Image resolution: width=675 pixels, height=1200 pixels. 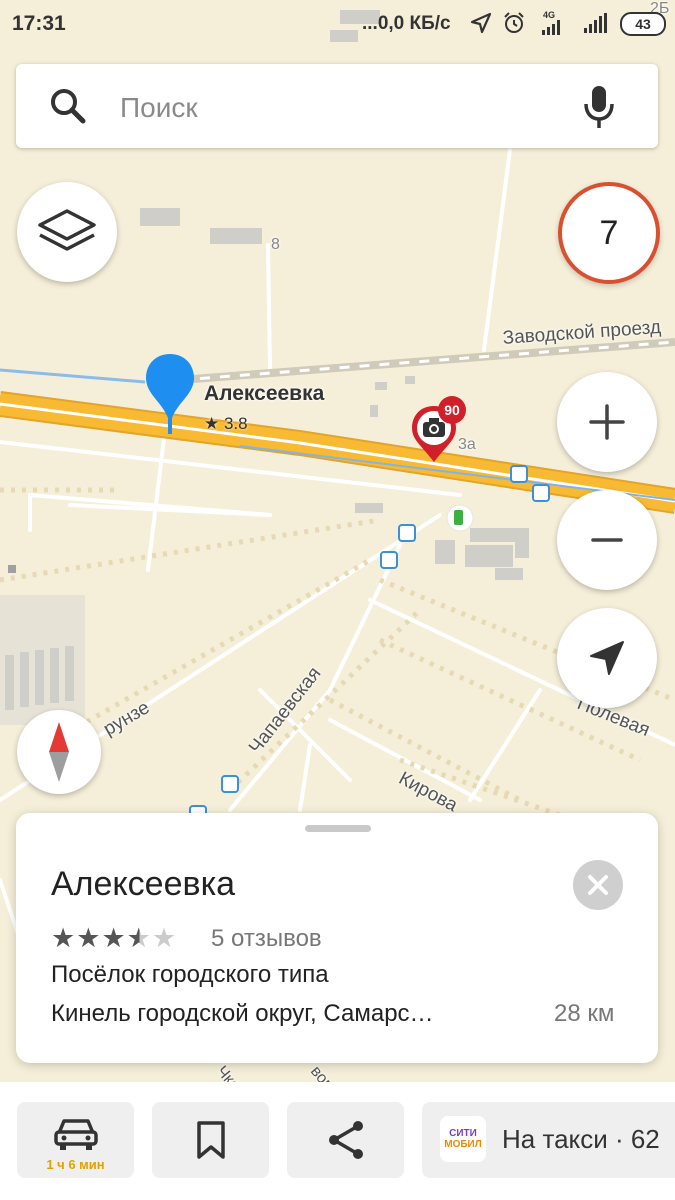 What do you see at coordinates (275, 244) in the screenshot?
I see `building-label-8: 8` at bounding box center [275, 244].